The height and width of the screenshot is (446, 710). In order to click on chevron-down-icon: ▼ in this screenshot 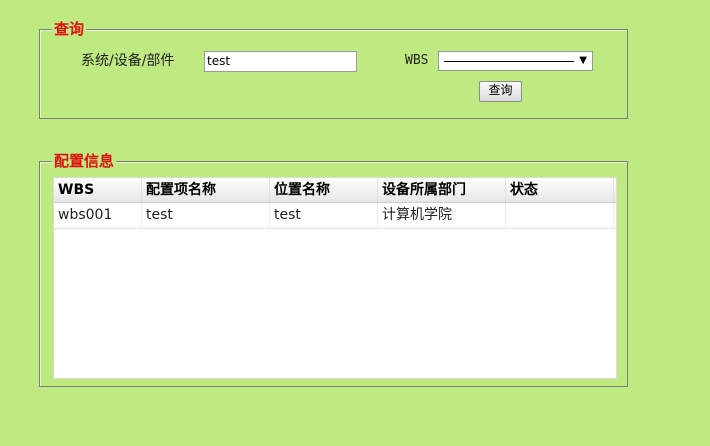, I will do `click(583, 61)`.